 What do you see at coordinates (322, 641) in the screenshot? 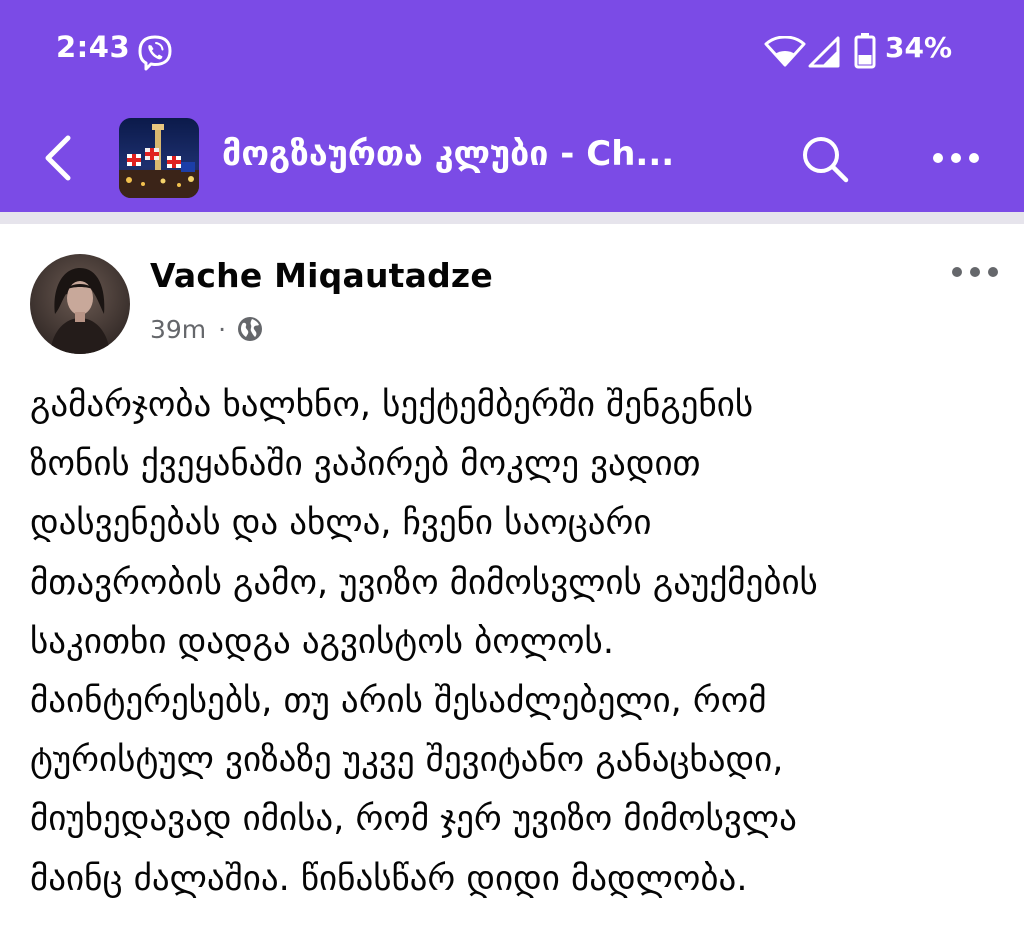
I see `post-text-line: საკითხი დადგა აგვისტოს ბოლოს.` at bounding box center [322, 641].